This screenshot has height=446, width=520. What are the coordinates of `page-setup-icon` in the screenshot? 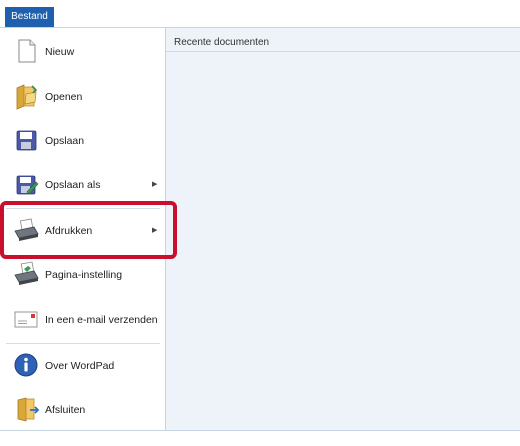 It's located at (26, 273).